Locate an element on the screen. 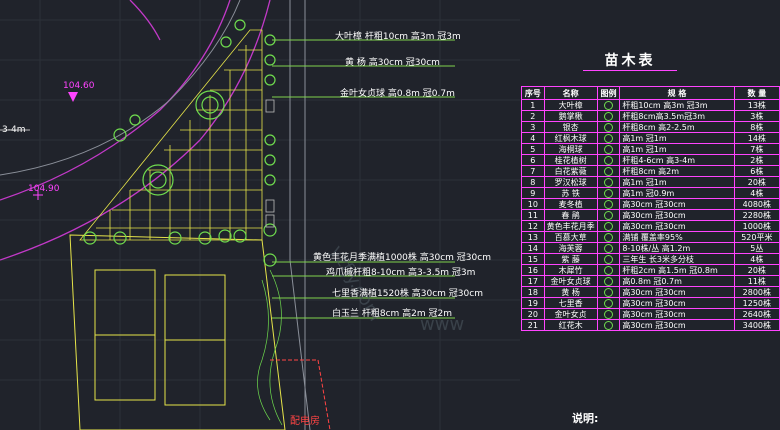 The height and width of the screenshot is (430, 780). header-spec: 规 格 is located at coordinates (677, 93).